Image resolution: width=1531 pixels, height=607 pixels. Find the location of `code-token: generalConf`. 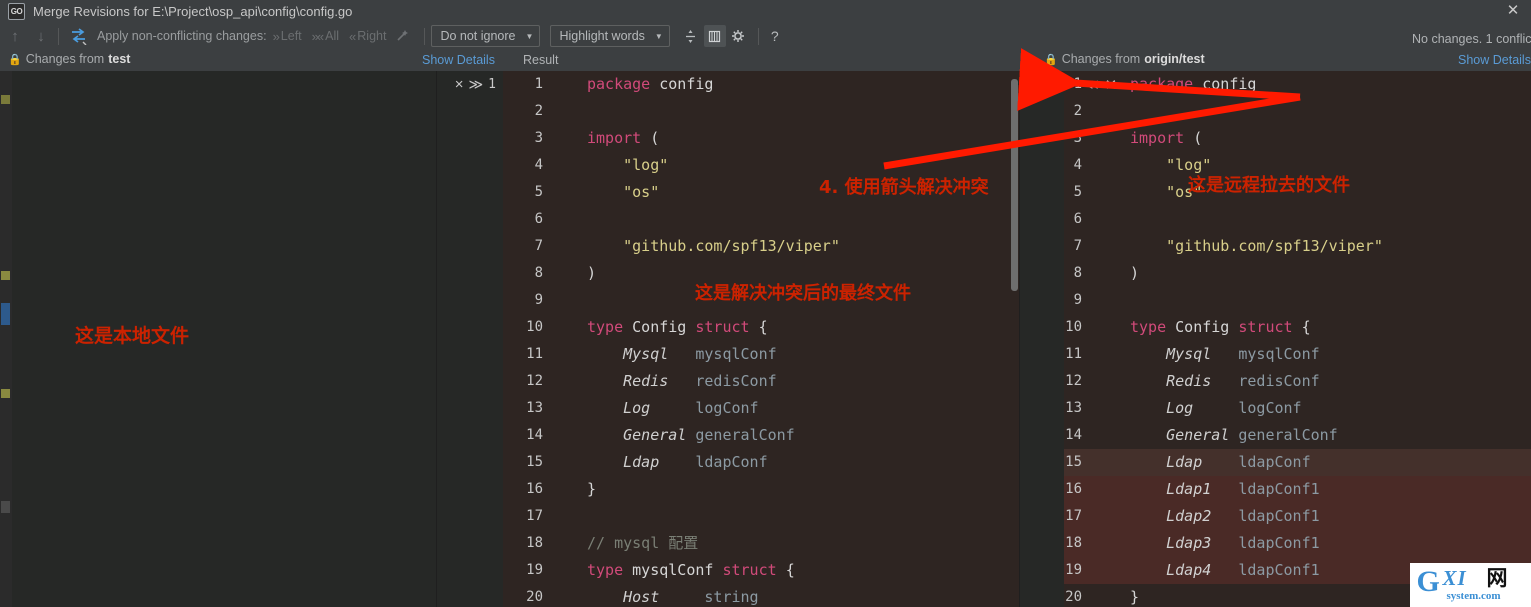

code-token: generalConf is located at coordinates (740, 435).